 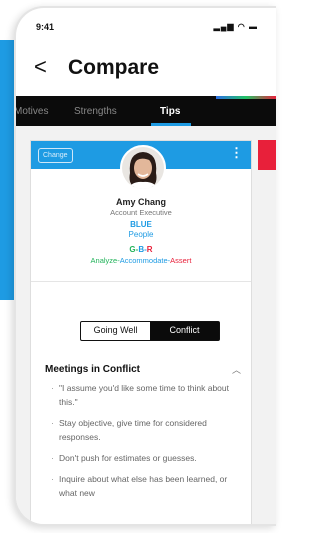 What do you see at coordinates (246, 97) in the screenshot?
I see `rainbow-accent` at bounding box center [246, 97].